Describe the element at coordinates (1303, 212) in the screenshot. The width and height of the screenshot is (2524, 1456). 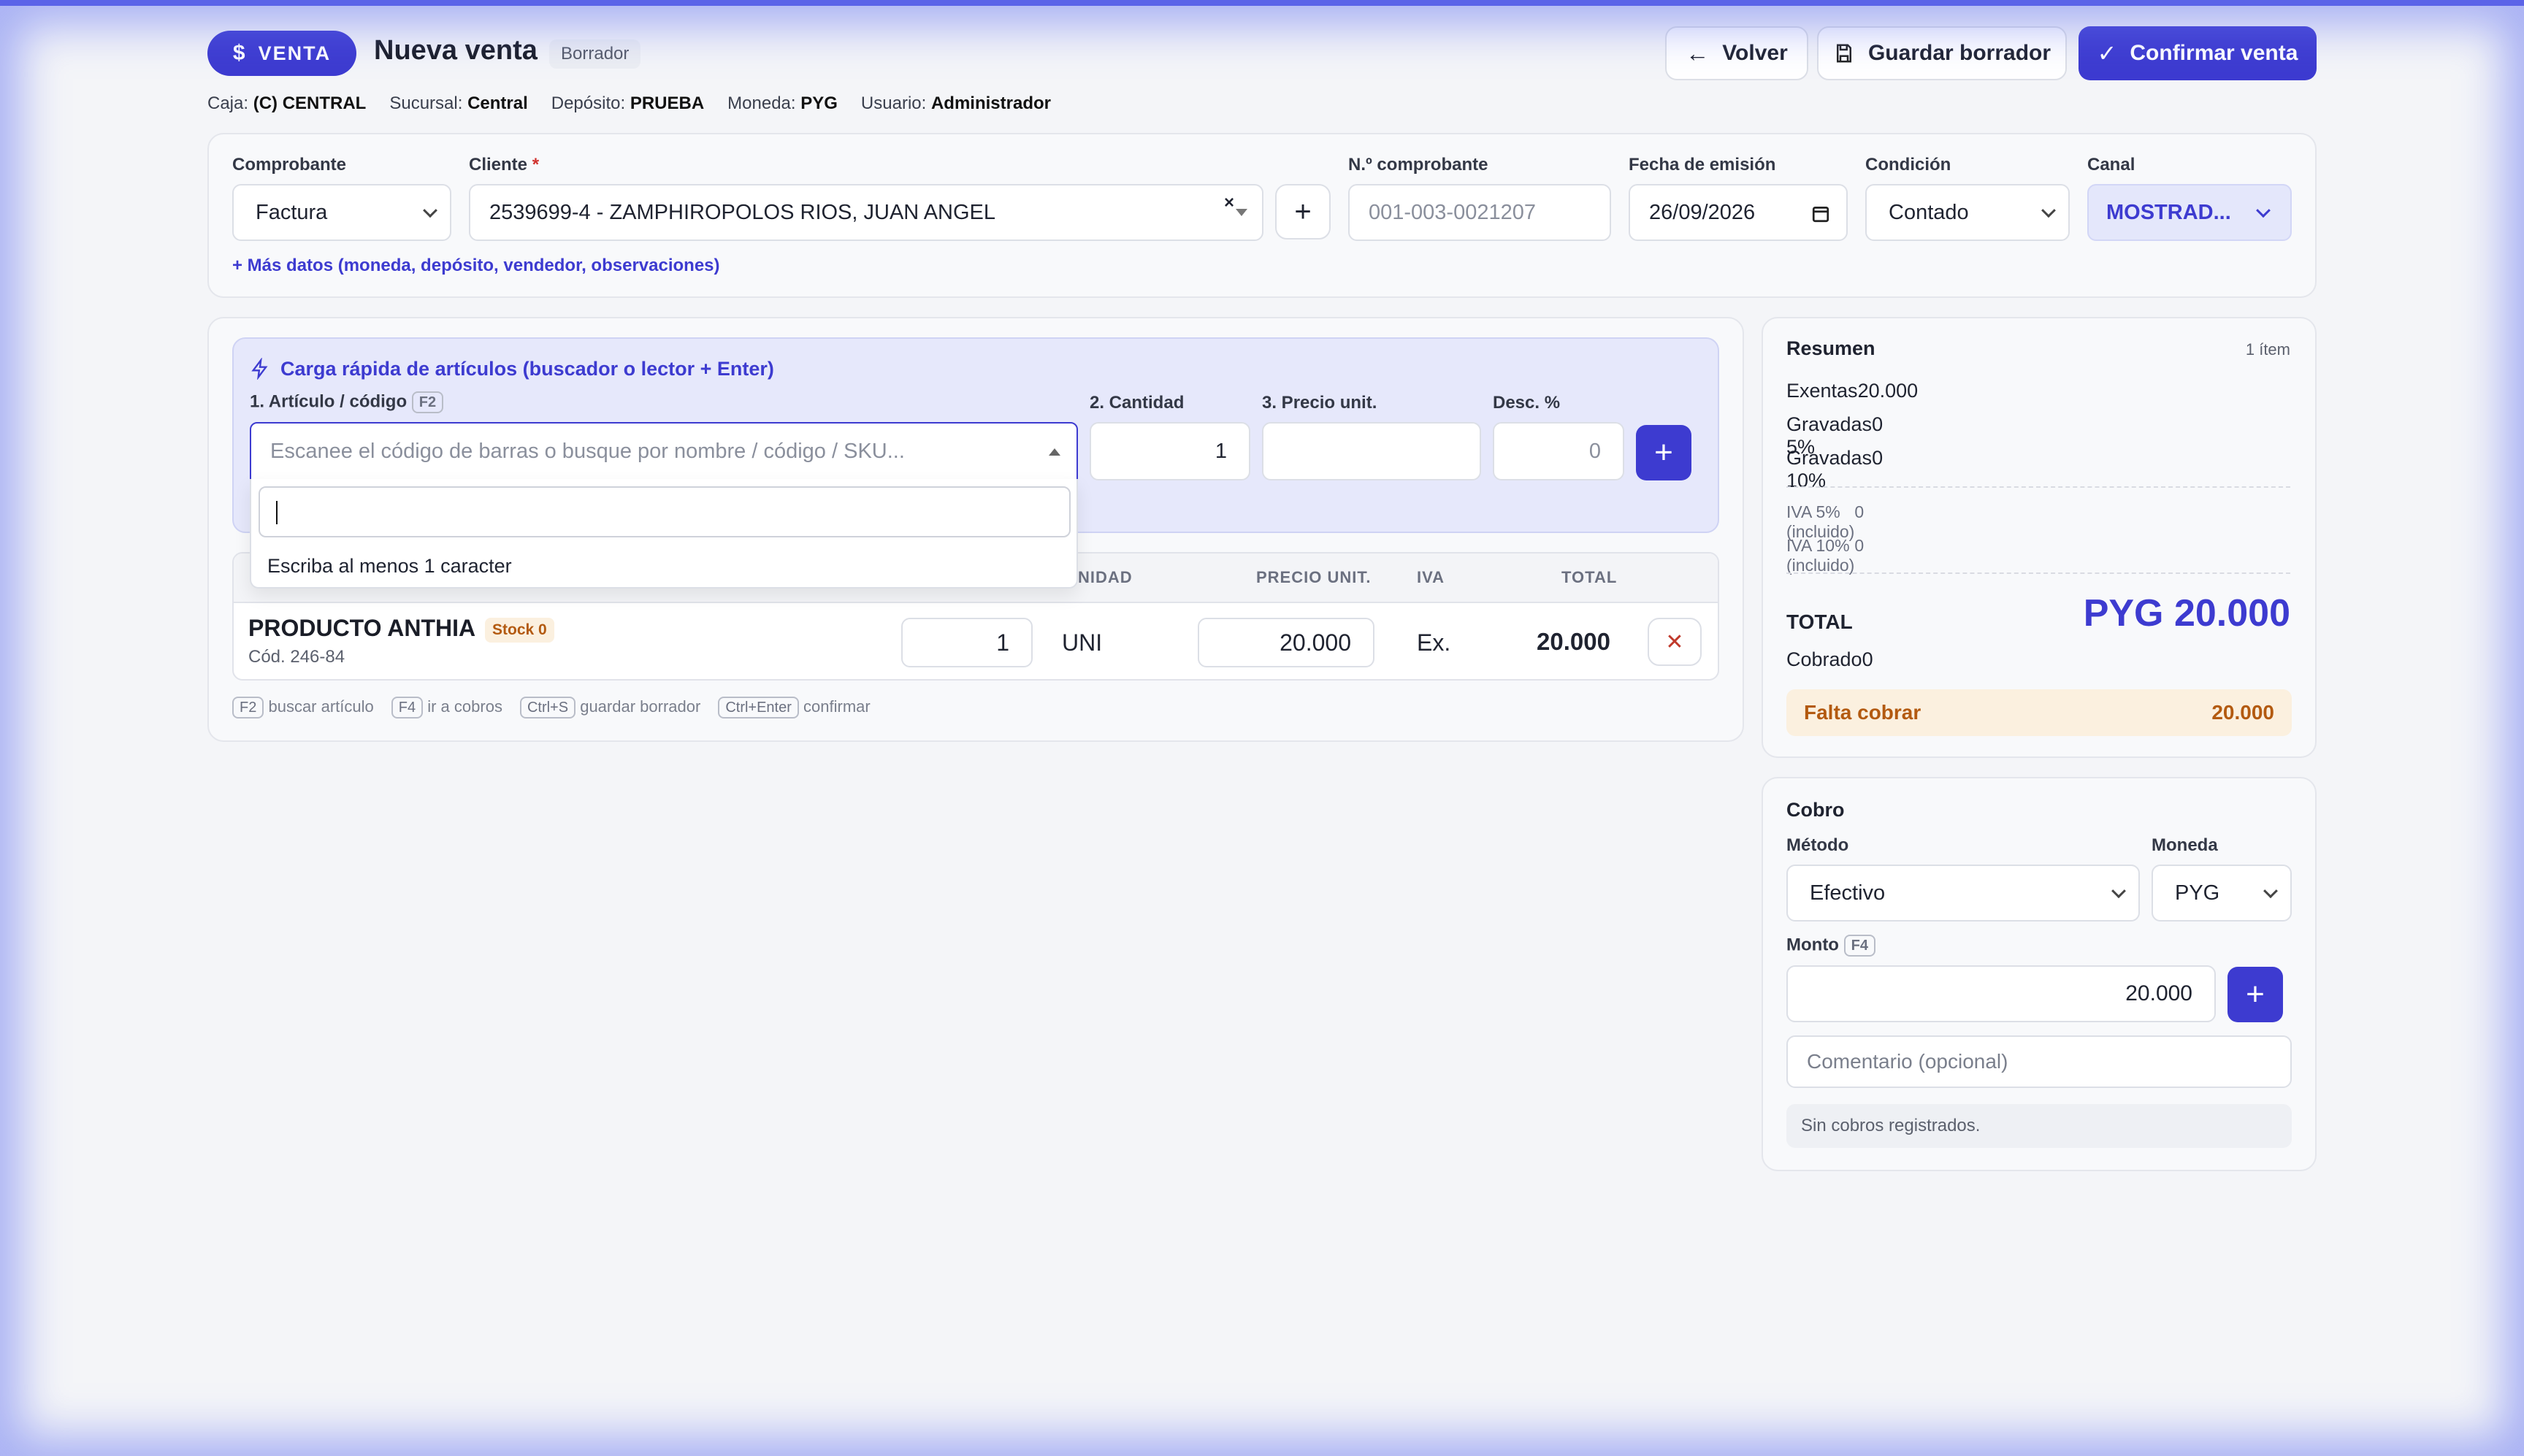
I see `add-client-button: +` at that location.